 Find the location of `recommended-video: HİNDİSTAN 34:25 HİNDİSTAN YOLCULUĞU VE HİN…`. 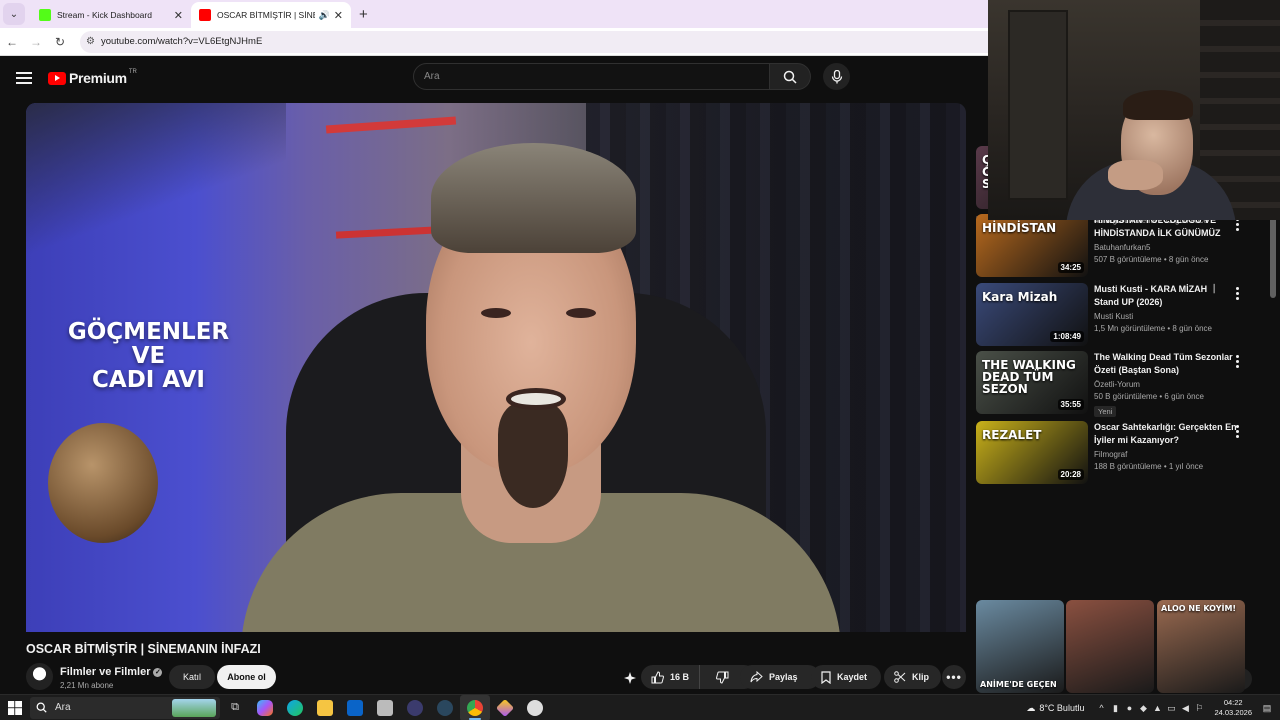

recommended-video: HİNDİSTAN 34:25 HİNDİSTAN YOLCULUĞU VE HİN… is located at coordinates (1121, 246).